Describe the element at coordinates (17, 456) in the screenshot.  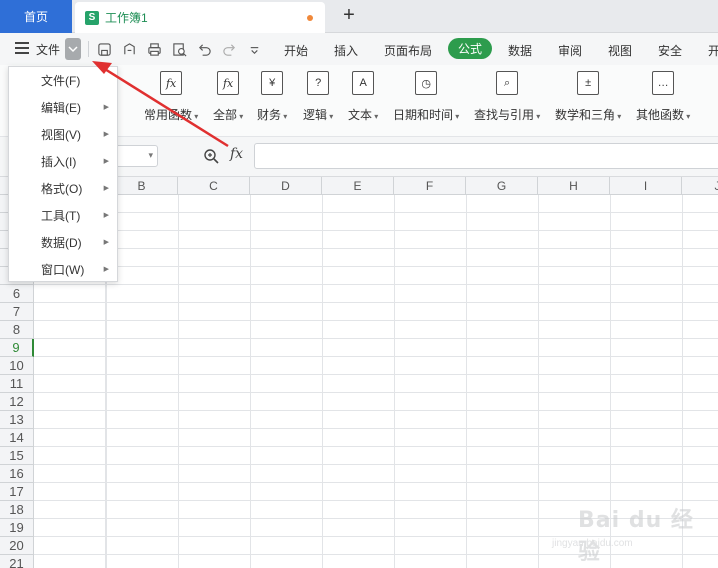
I see `row-header-15: 15` at that location.